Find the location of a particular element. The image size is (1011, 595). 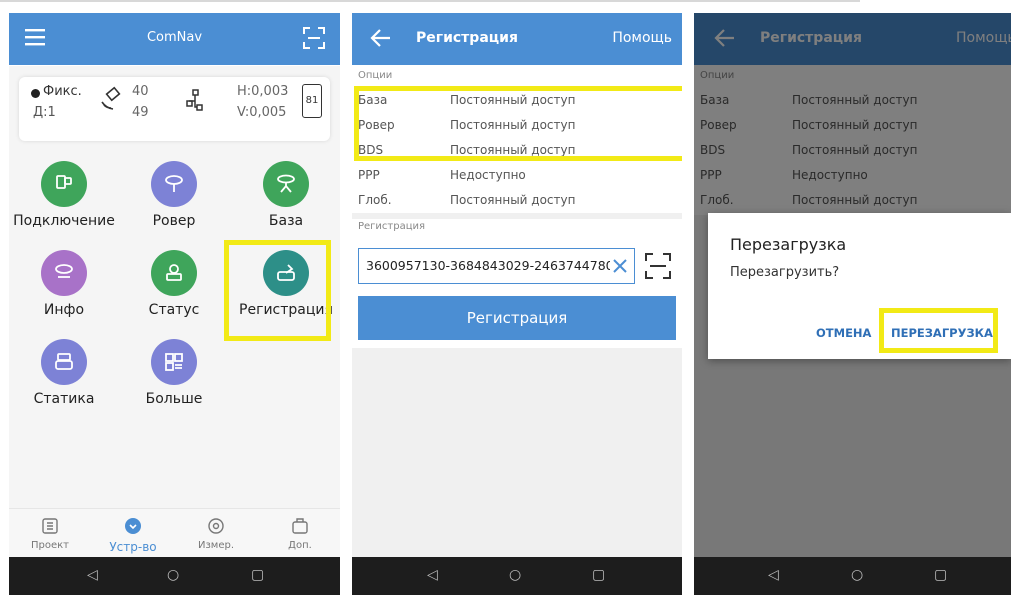

static-icon is located at coordinates (64, 362).